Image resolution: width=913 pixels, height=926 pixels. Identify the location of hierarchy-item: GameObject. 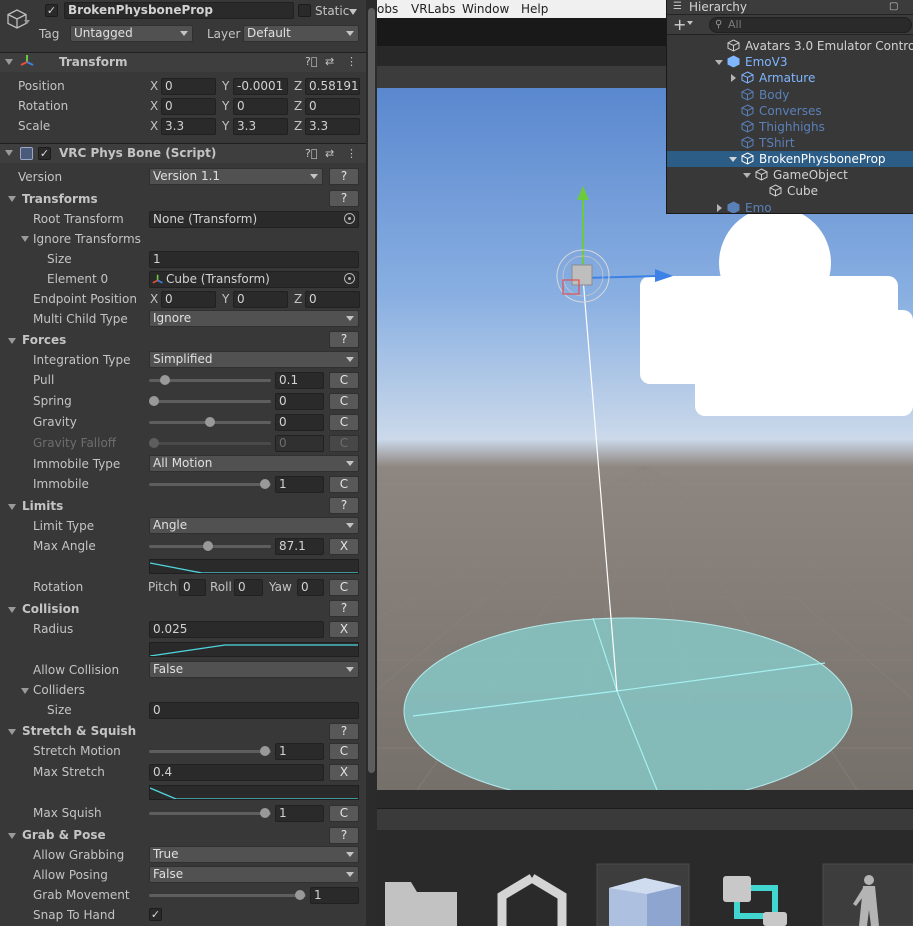
(790, 175).